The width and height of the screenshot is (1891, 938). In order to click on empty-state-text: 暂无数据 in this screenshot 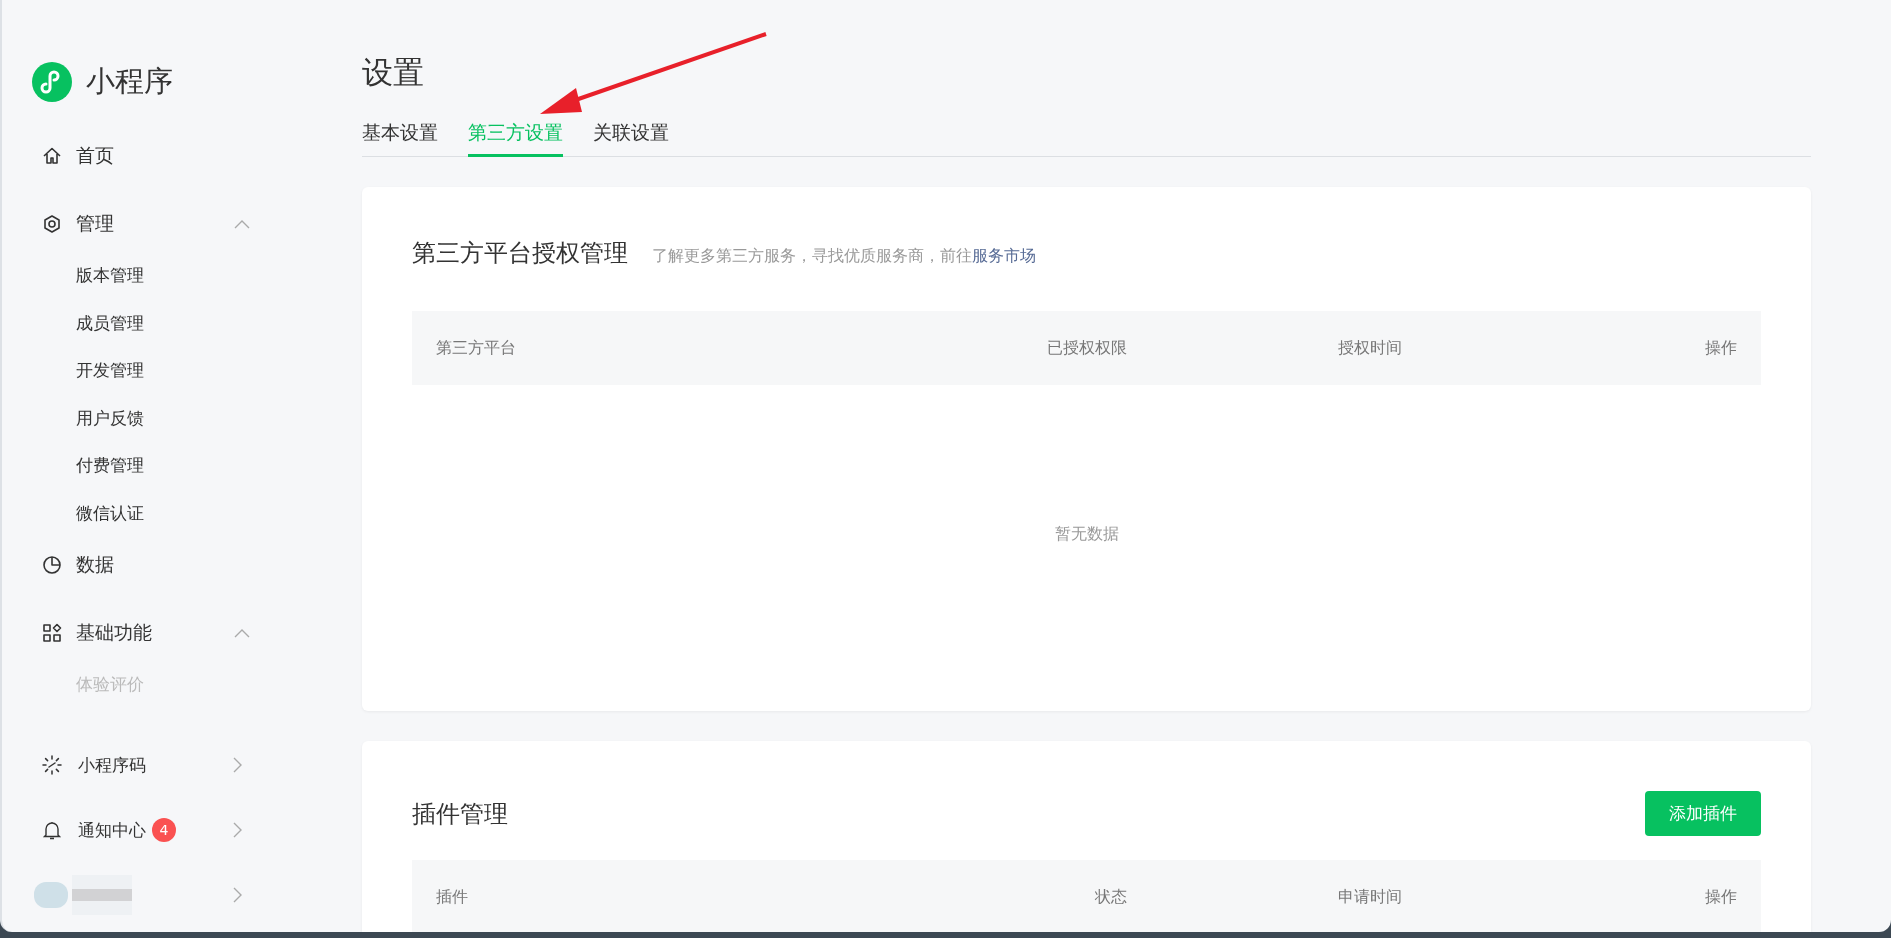, I will do `click(1086, 534)`.